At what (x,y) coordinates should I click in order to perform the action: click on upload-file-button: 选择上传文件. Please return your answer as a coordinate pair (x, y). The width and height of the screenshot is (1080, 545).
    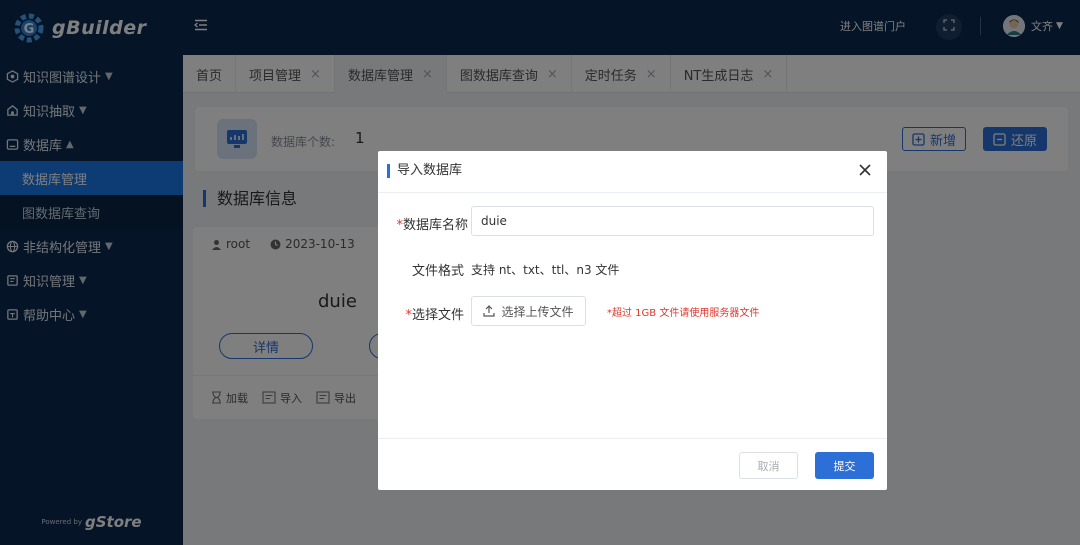
    Looking at the image, I should click on (528, 311).